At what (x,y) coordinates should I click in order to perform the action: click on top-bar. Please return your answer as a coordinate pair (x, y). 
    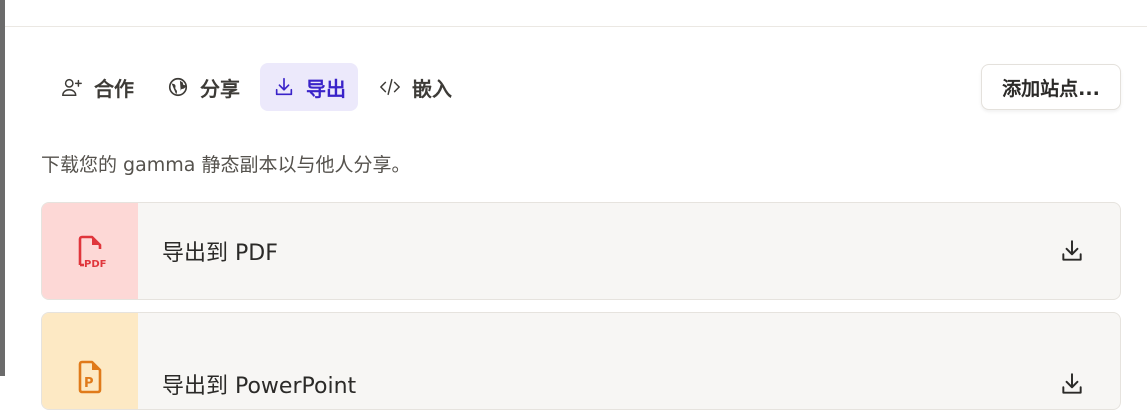
    Looking at the image, I should click on (576, 13).